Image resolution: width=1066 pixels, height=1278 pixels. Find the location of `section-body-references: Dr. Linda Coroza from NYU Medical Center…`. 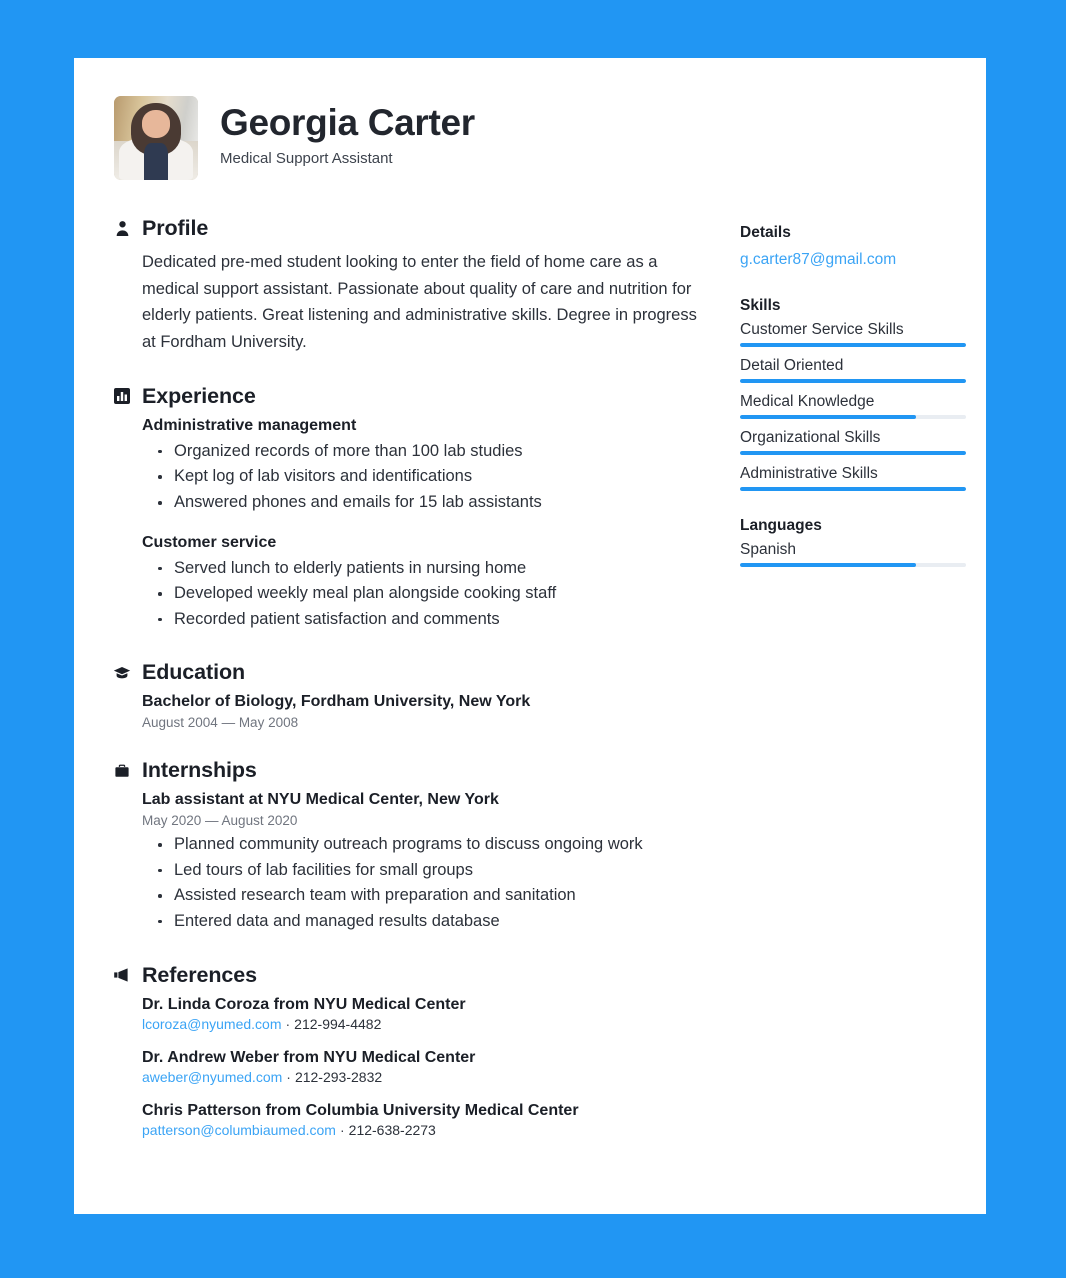

section-body-references: Dr. Linda Coroza from NYU Medical Center… is located at coordinates (412, 1067).